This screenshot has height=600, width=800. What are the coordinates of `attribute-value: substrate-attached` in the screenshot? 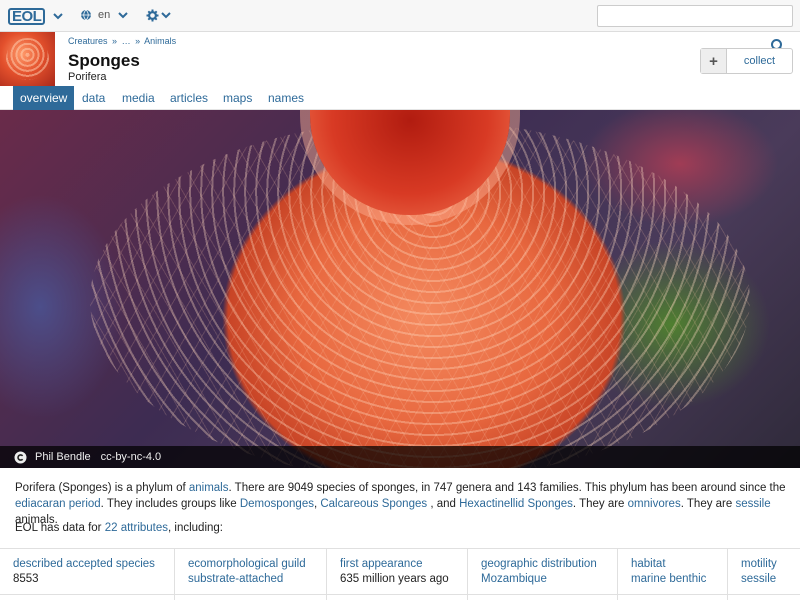 It's located at (257, 579).